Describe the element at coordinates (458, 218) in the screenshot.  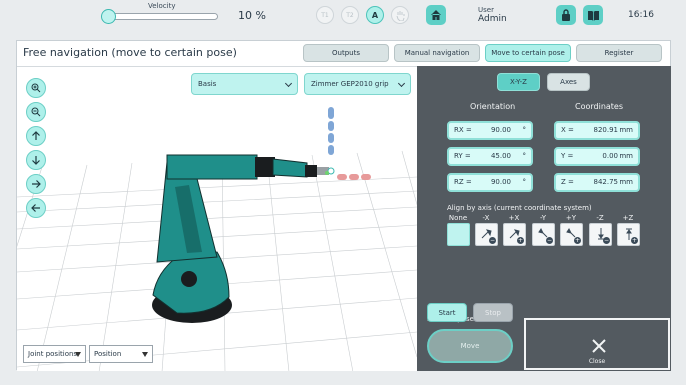
I see `align-label-none: None` at that location.